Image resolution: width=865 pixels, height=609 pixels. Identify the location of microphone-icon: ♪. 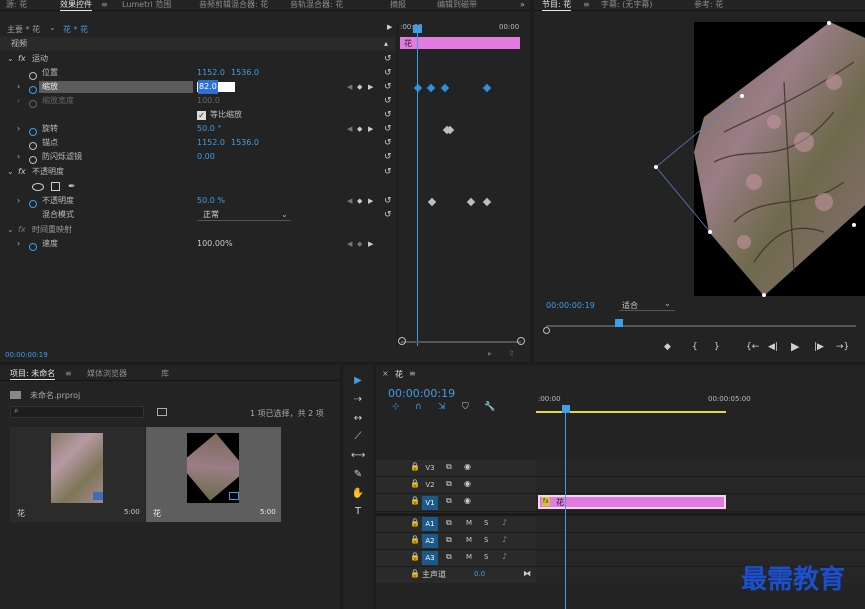
(504, 539).